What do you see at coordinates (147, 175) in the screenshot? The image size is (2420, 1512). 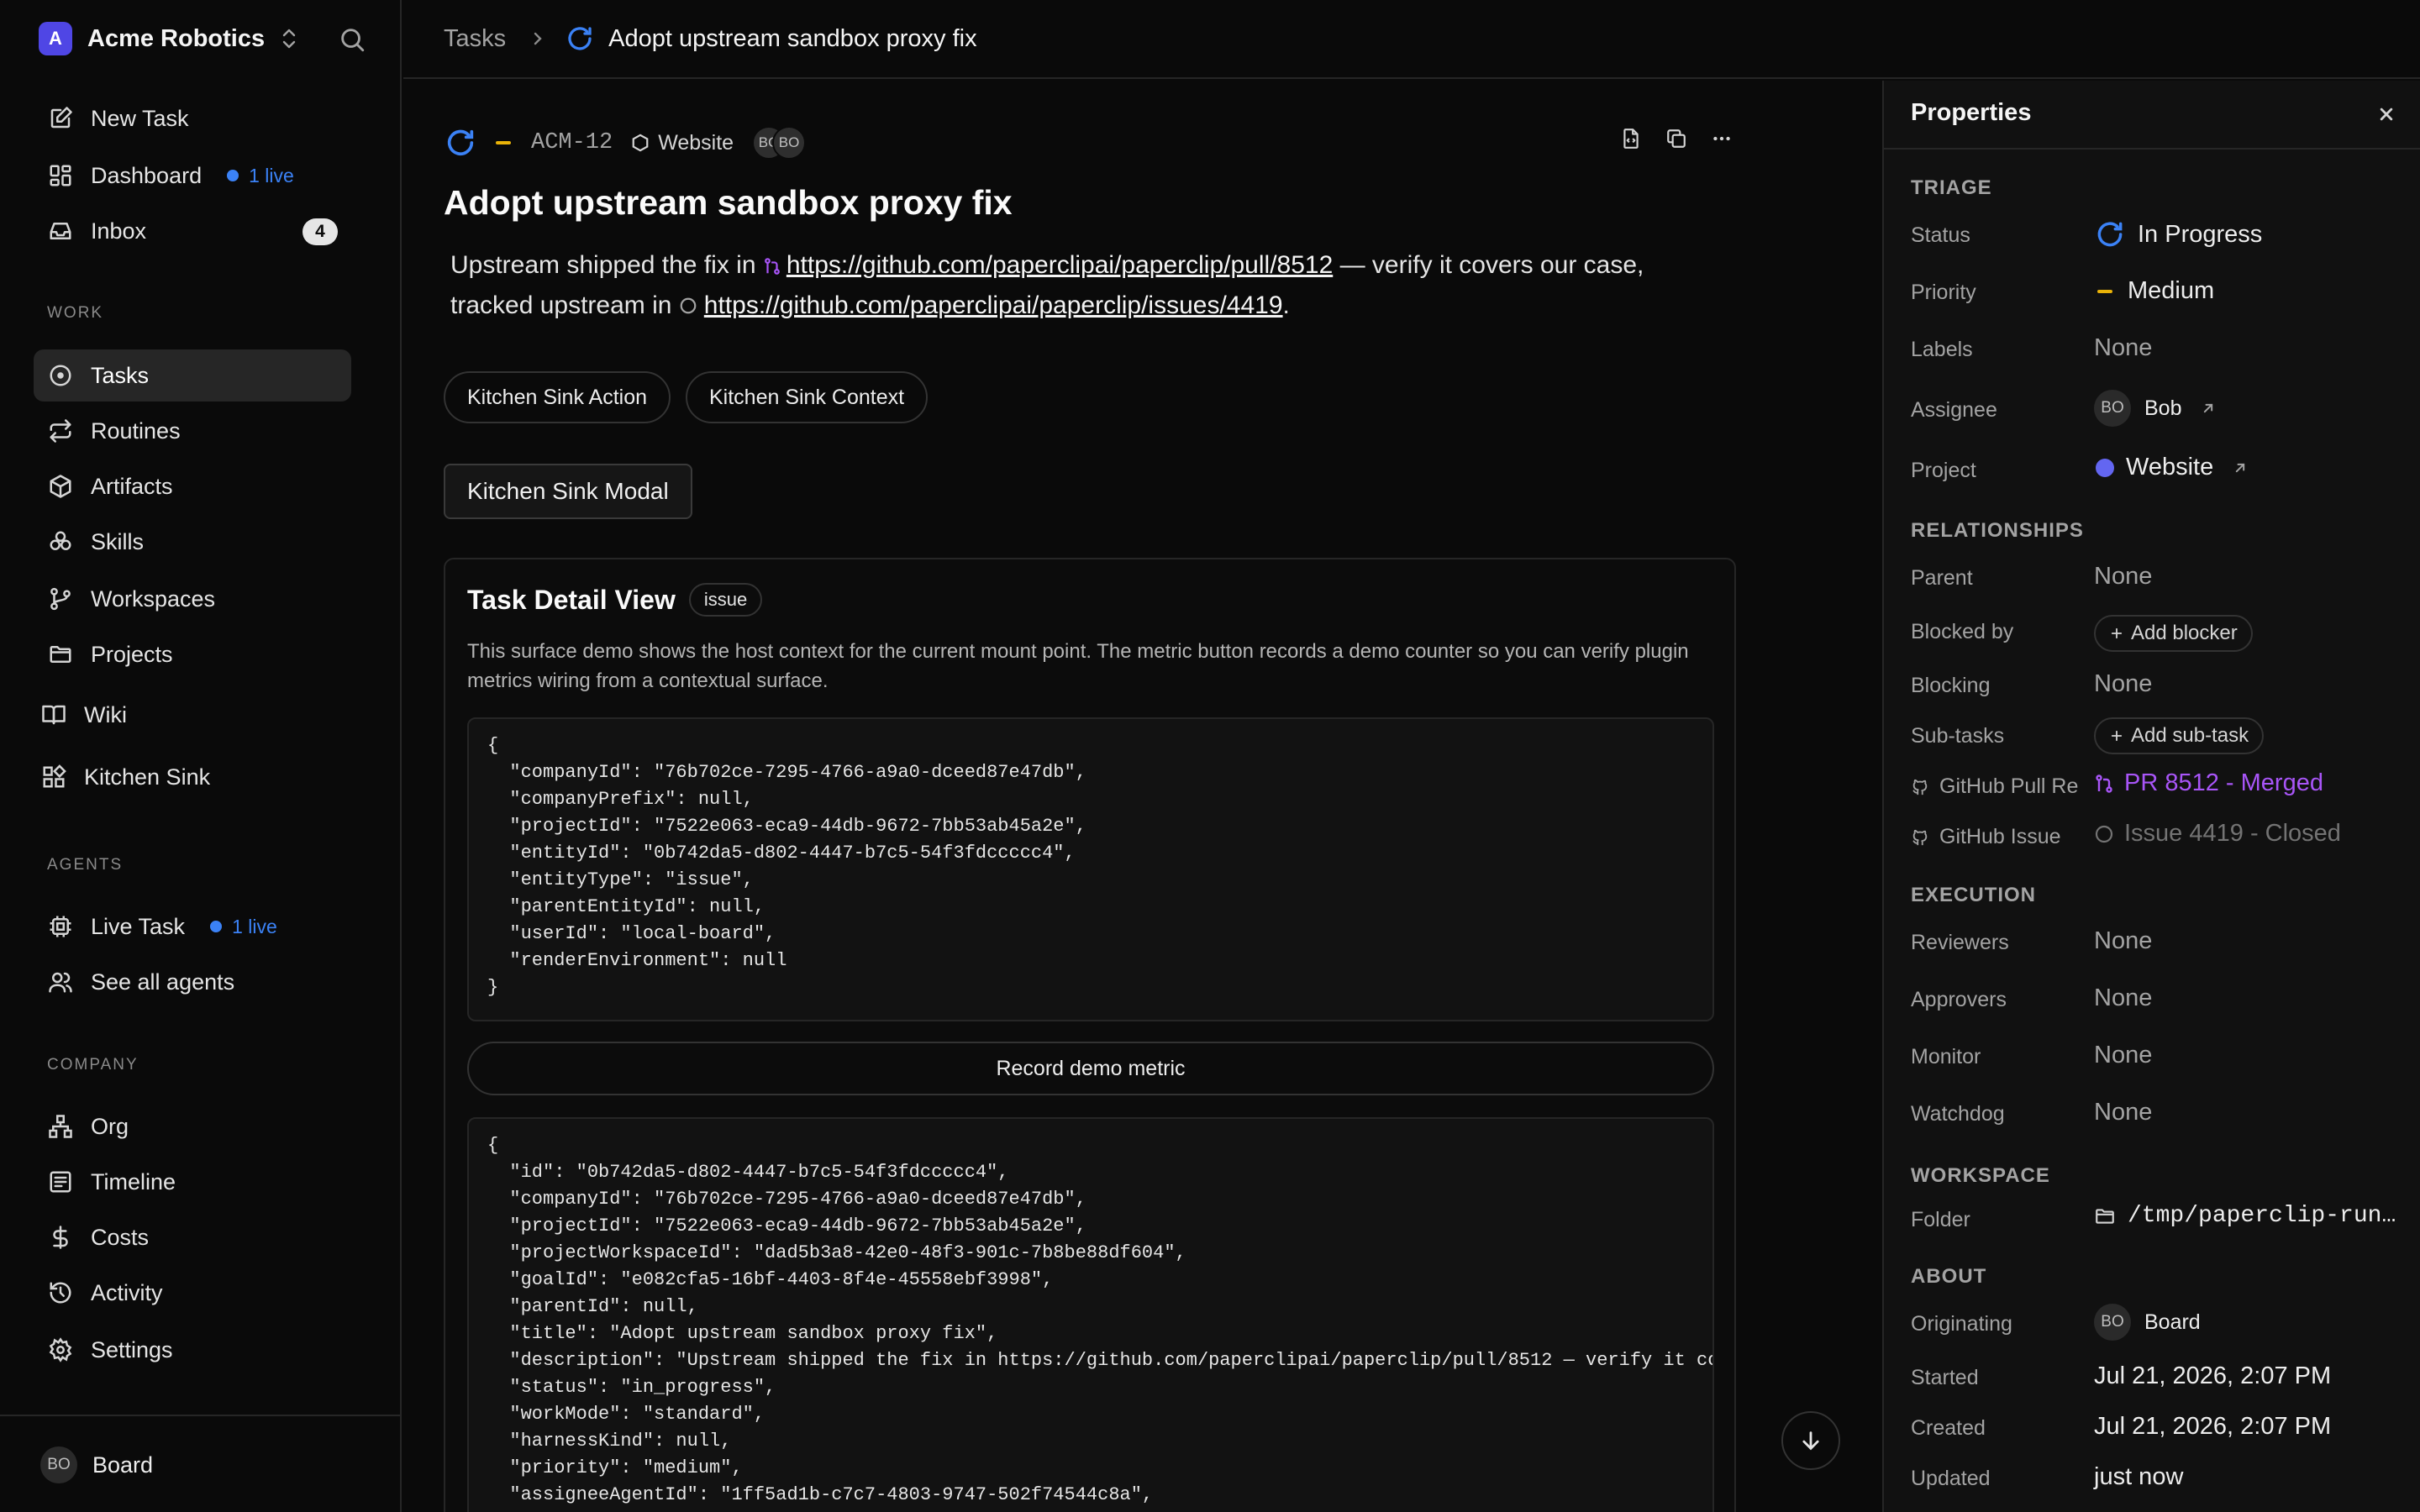 I see `nav-label: Dashboard` at bounding box center [147, 175].